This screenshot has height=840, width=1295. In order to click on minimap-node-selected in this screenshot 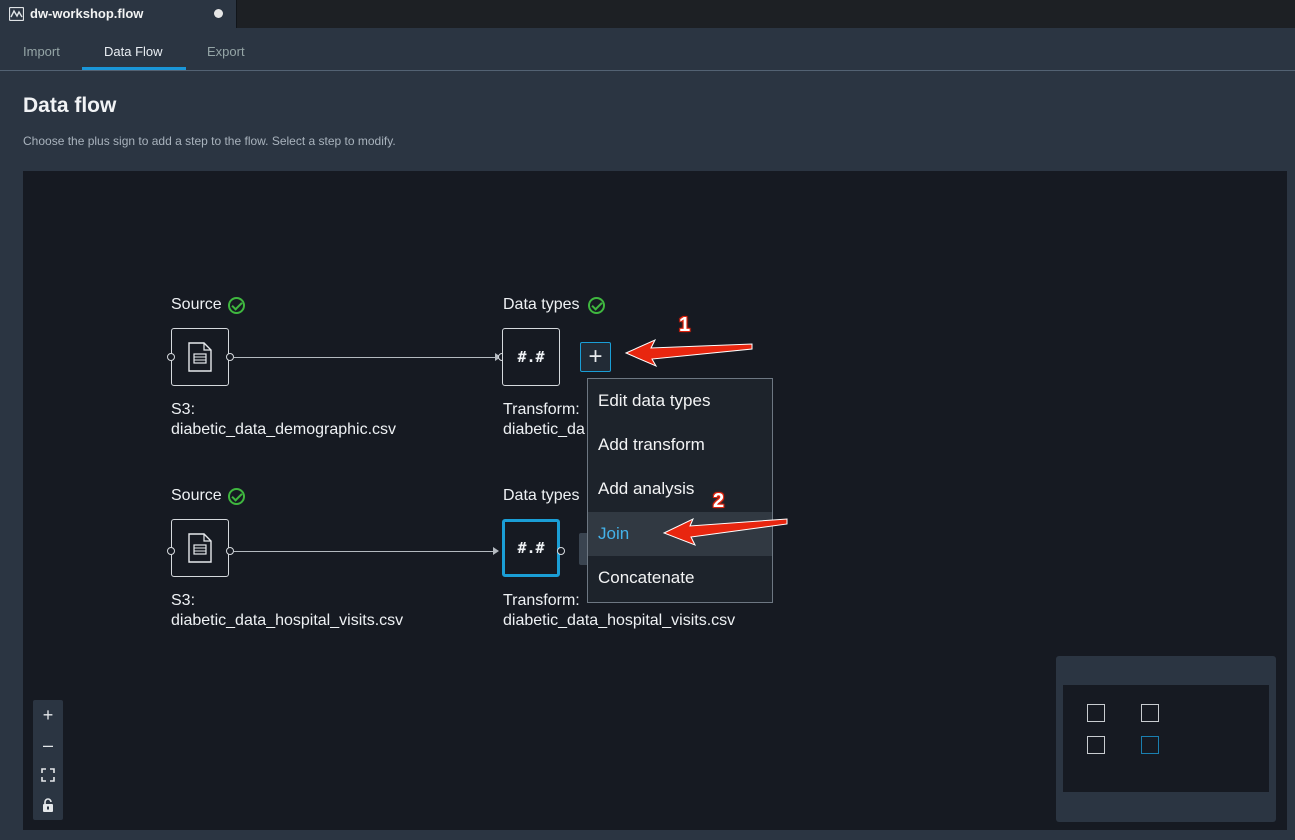, I will do `click(1150, 745)`.